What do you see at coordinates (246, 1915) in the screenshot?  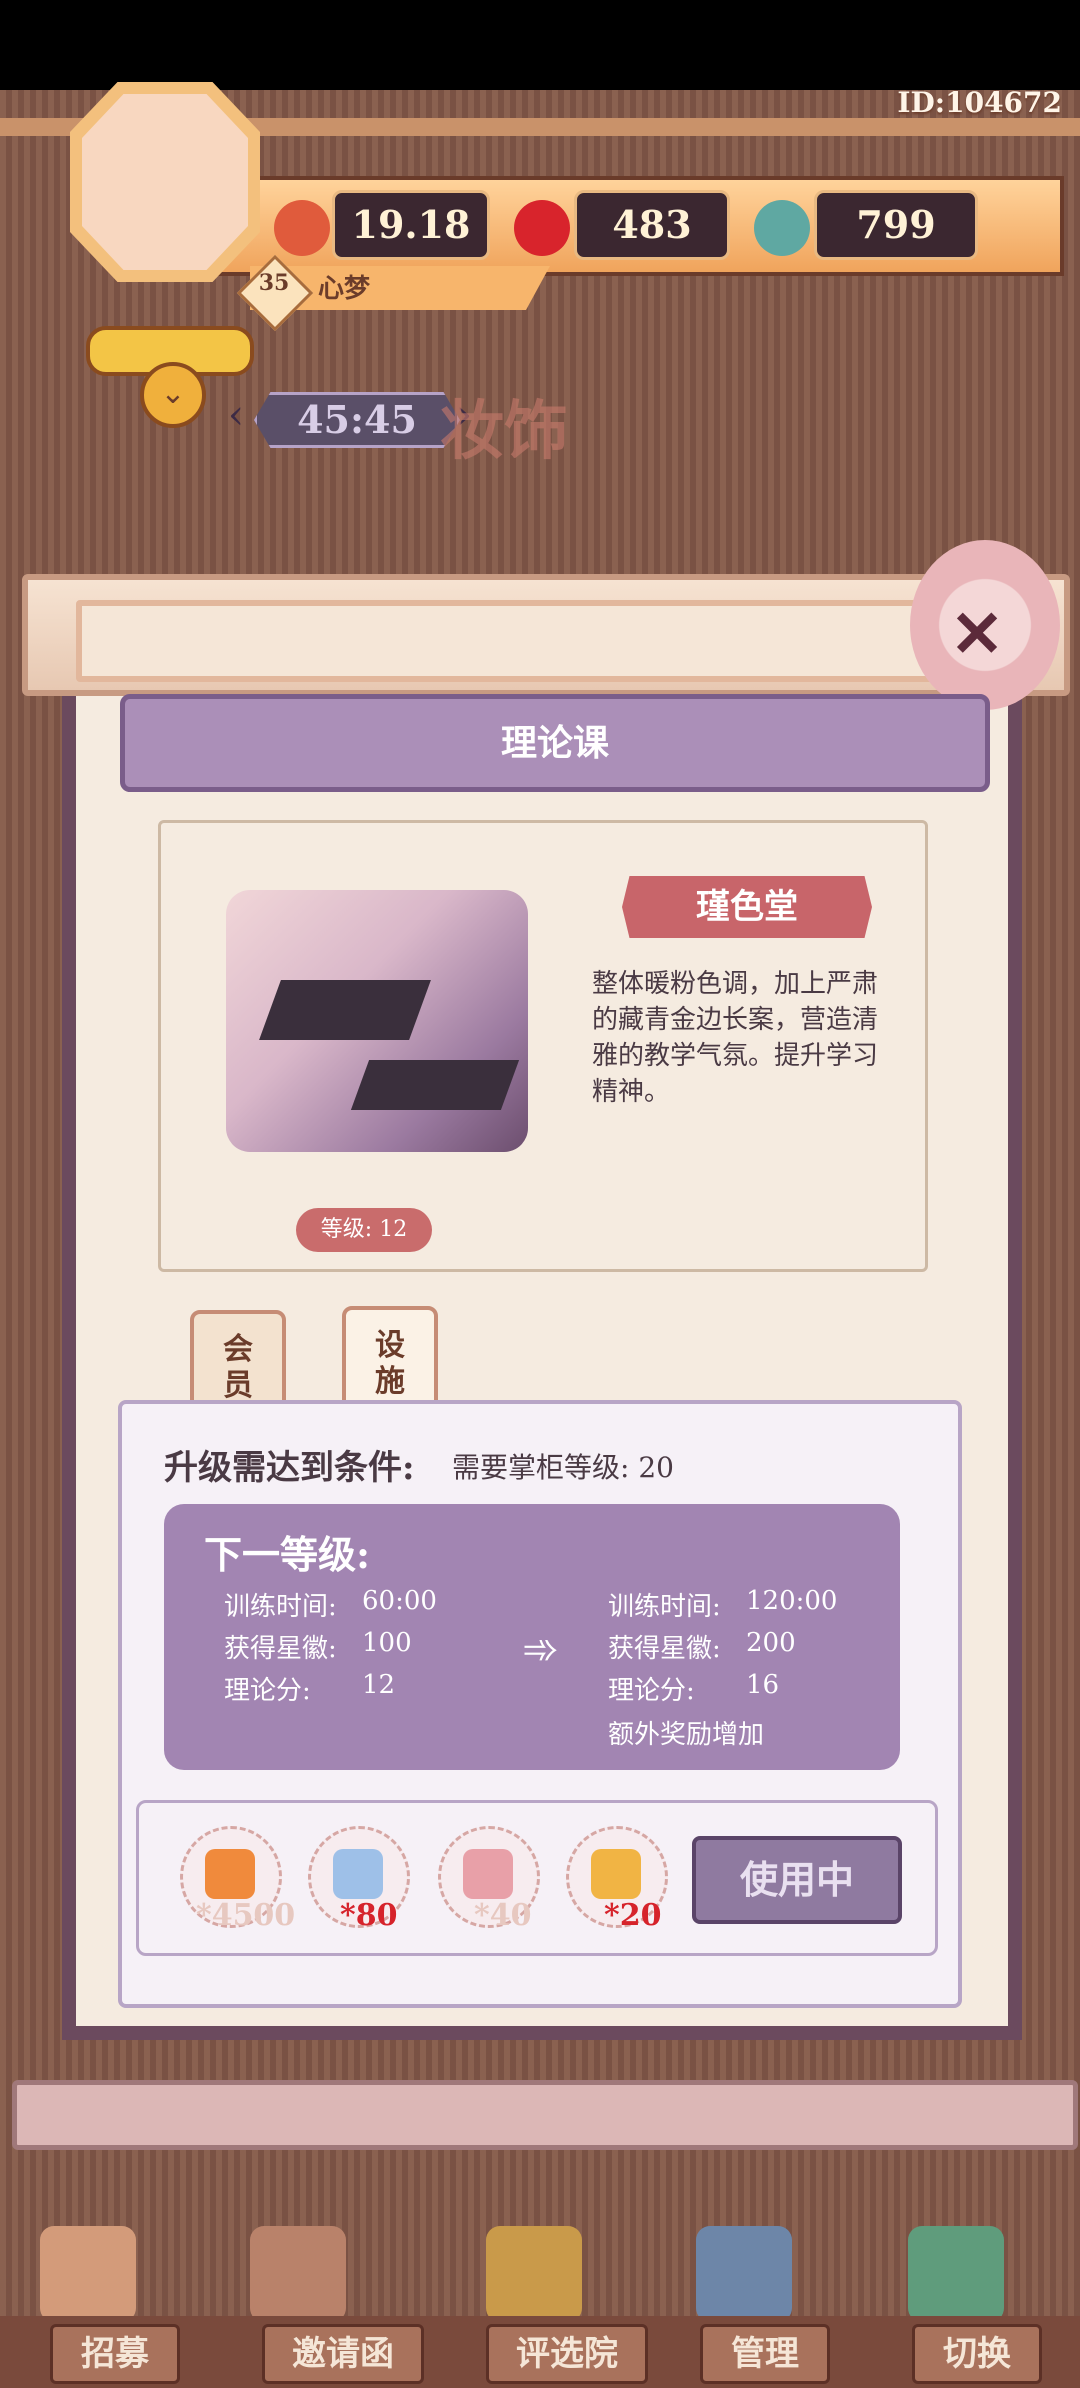 I see `cost-value: *4500` at bounding box center [246, 1915].